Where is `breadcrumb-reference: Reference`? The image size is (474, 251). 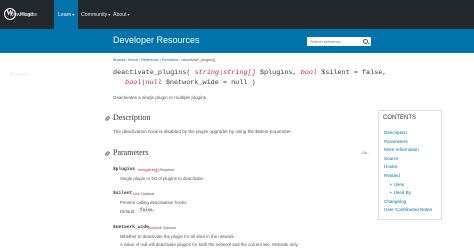 breadcrumb-reference: Reference is located at coordinates (150, 60).